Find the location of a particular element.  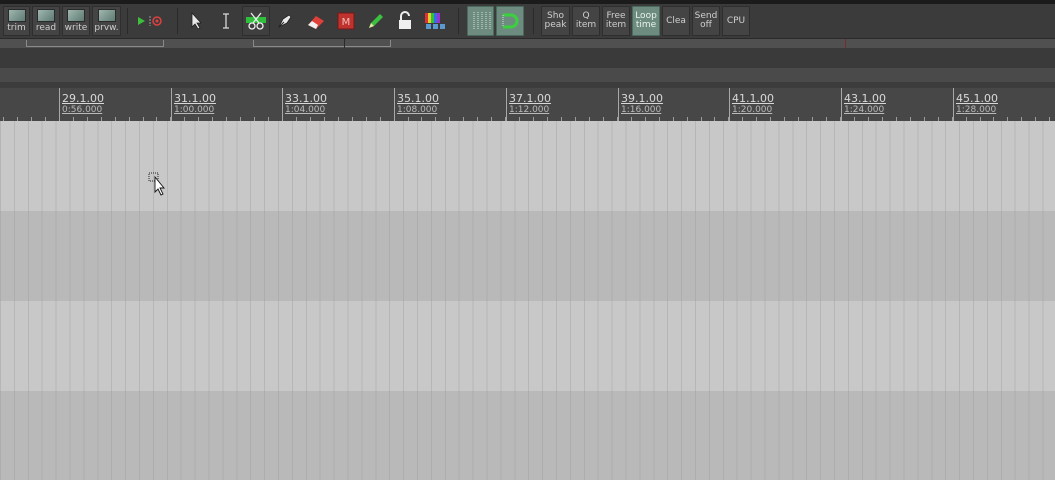

cpu-button: CPU is located at coordinates (736, 21).